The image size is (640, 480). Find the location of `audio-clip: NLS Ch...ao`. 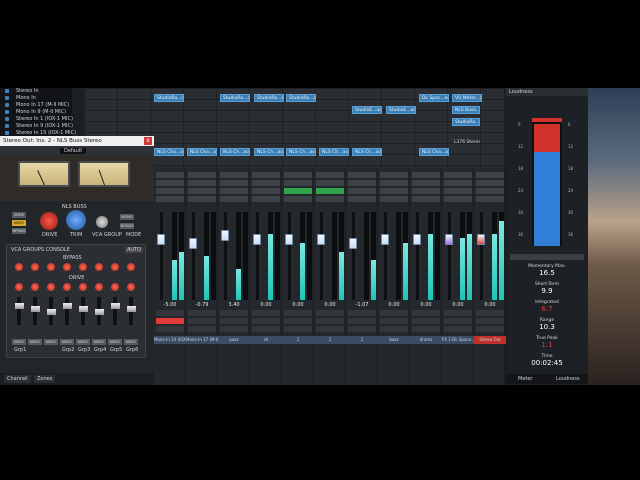

audio-clip: NLS Ch...ao is located at coordinates (367, 152).